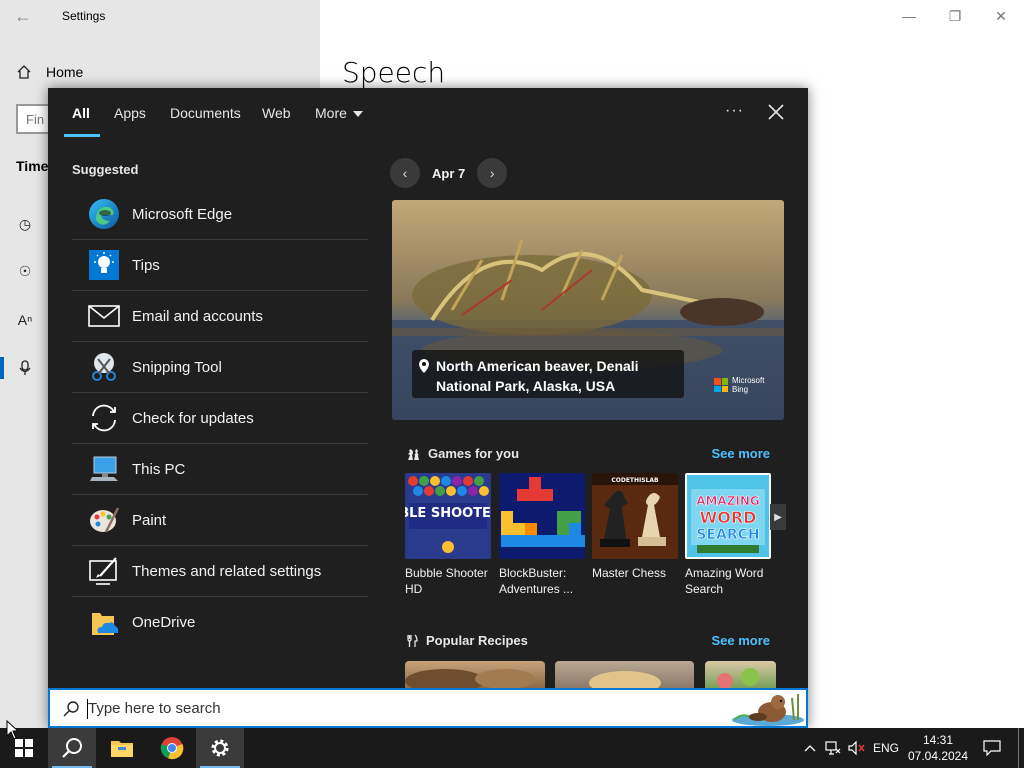  Describe the element at coordinates (32, 166) in the screenshot. I see `sidebar-section-title: Time` at that location.